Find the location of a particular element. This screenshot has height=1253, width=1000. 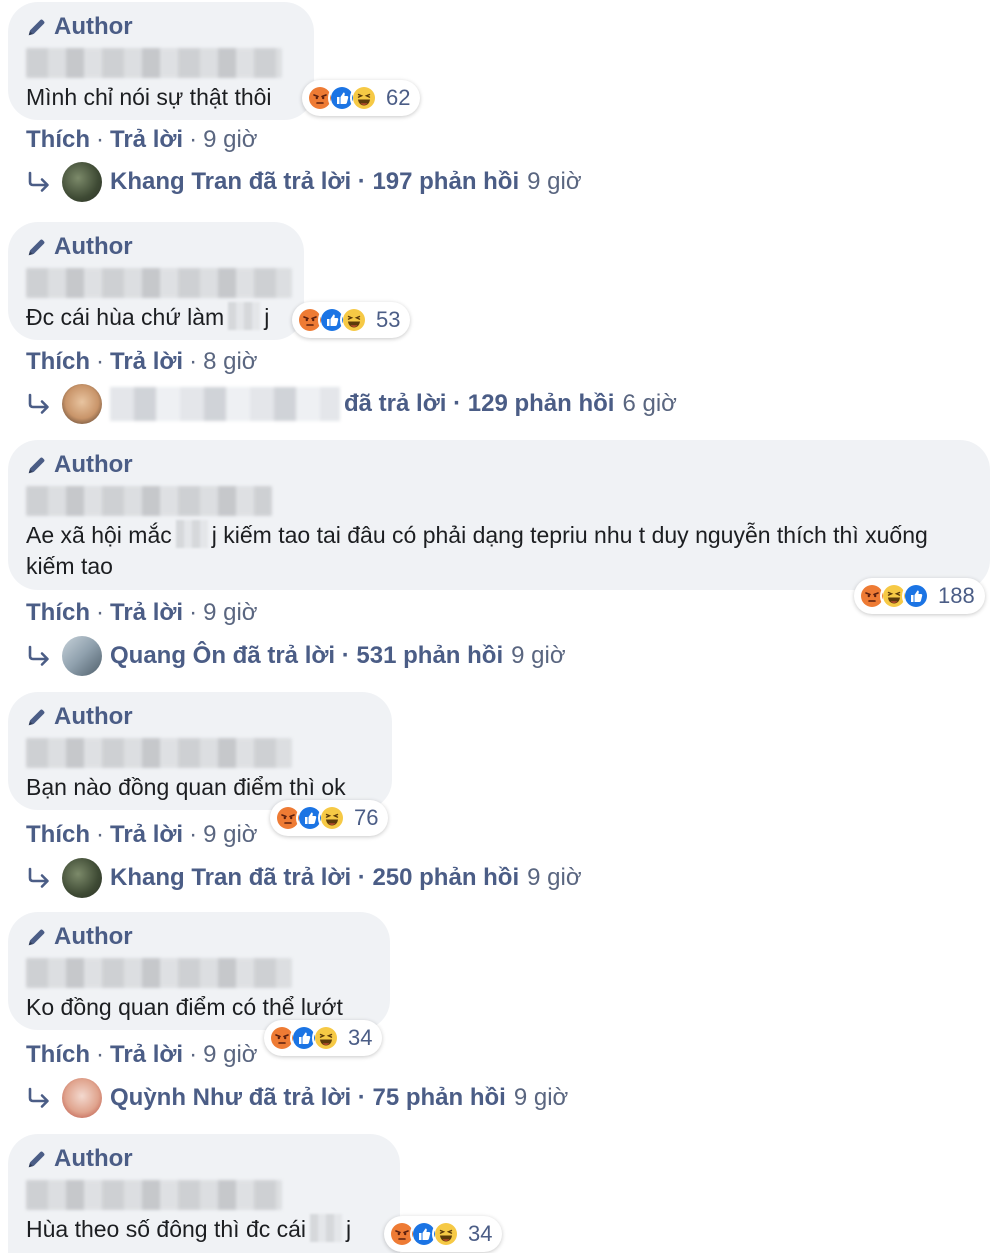

reaction-summary: 188 is located at coordinates (919, 596).